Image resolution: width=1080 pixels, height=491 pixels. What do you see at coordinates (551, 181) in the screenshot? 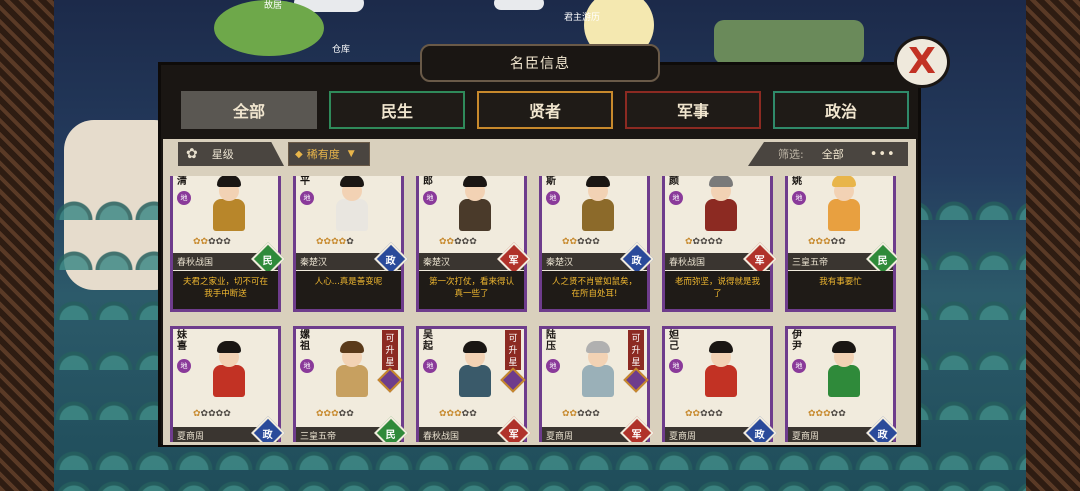
I see `minister-name: 斯` at bounding box center [551, 181].